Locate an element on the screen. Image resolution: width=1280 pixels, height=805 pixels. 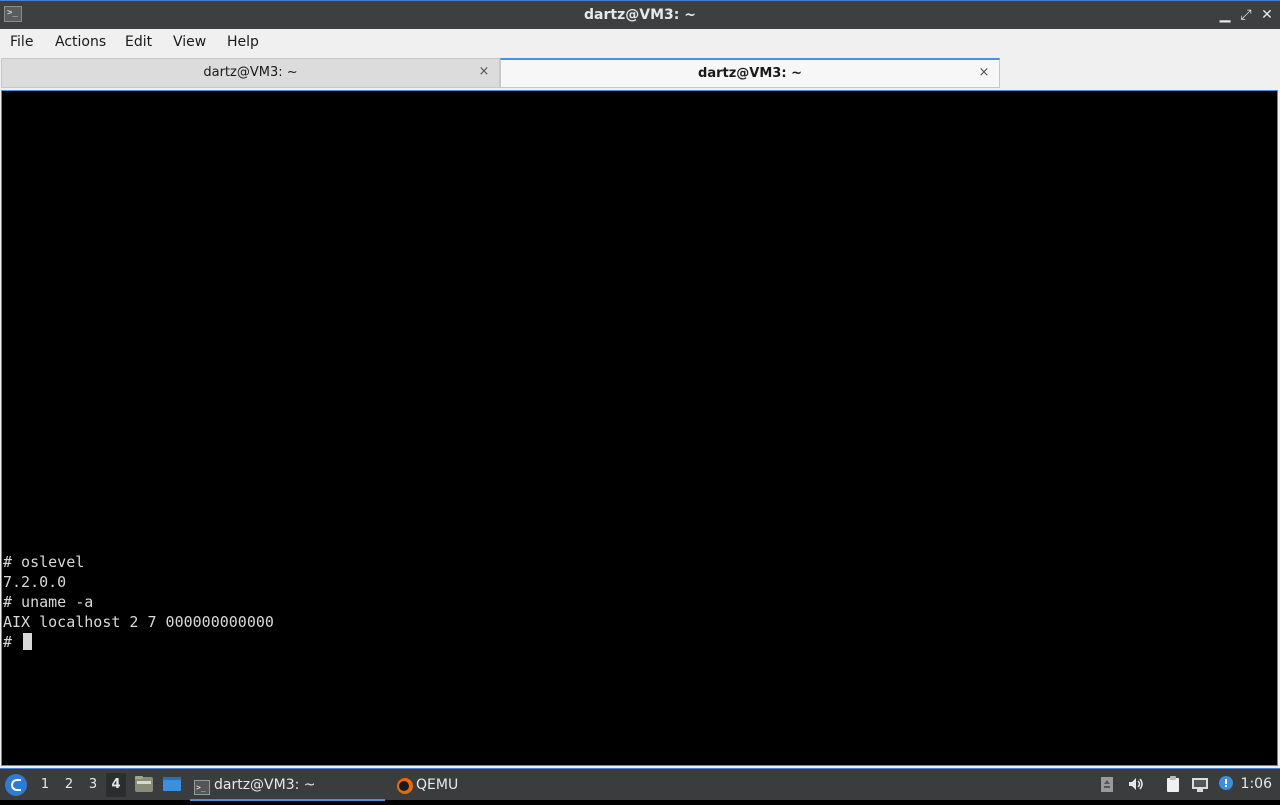
tab-1-close-icon: × is located at coordinates (484, 72).